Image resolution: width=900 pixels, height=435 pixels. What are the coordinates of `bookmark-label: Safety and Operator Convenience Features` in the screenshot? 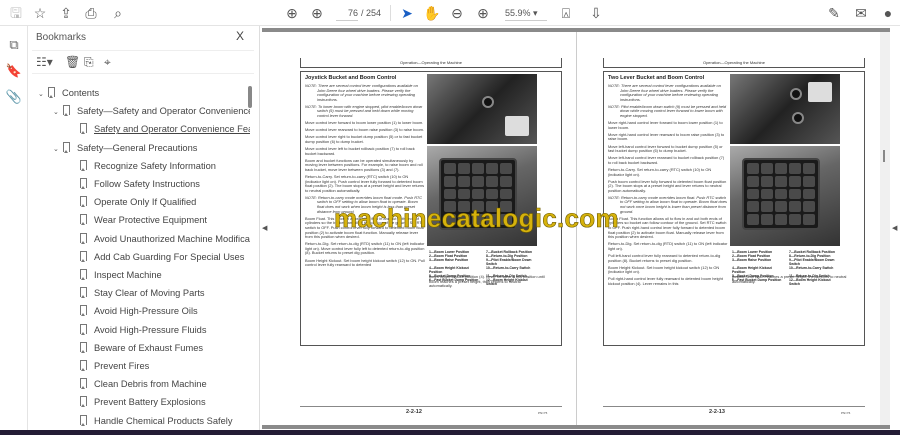 It's located at (172, 129).